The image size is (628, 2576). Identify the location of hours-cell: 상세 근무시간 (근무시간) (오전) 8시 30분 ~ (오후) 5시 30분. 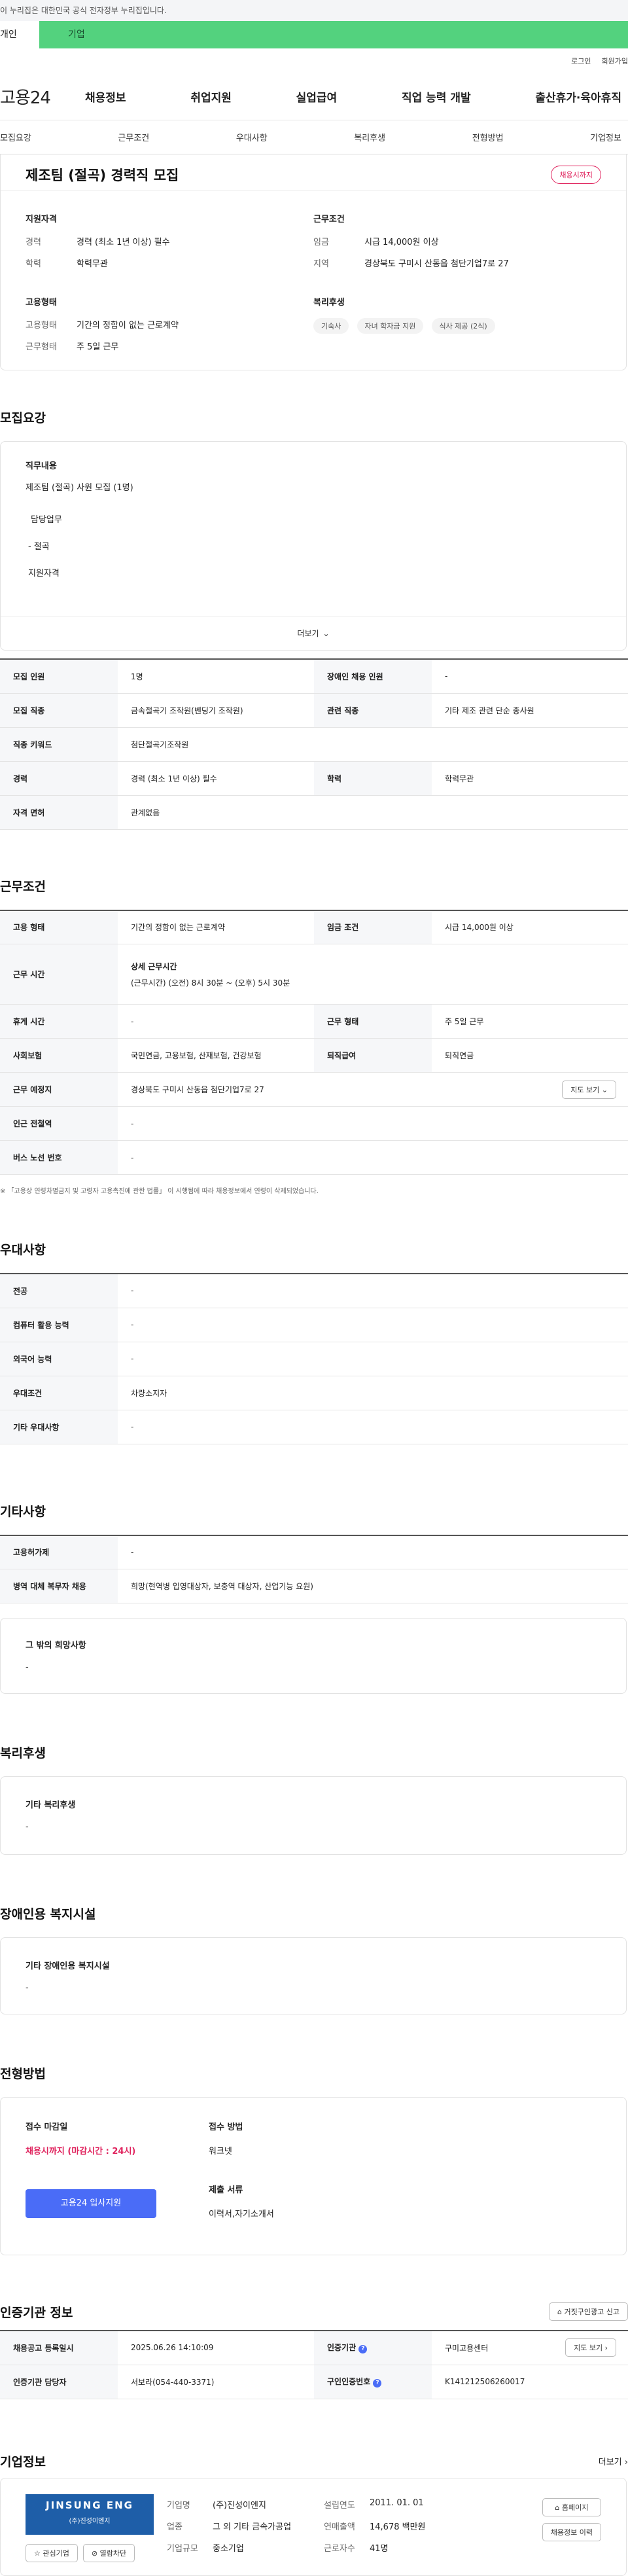
(373, 974).